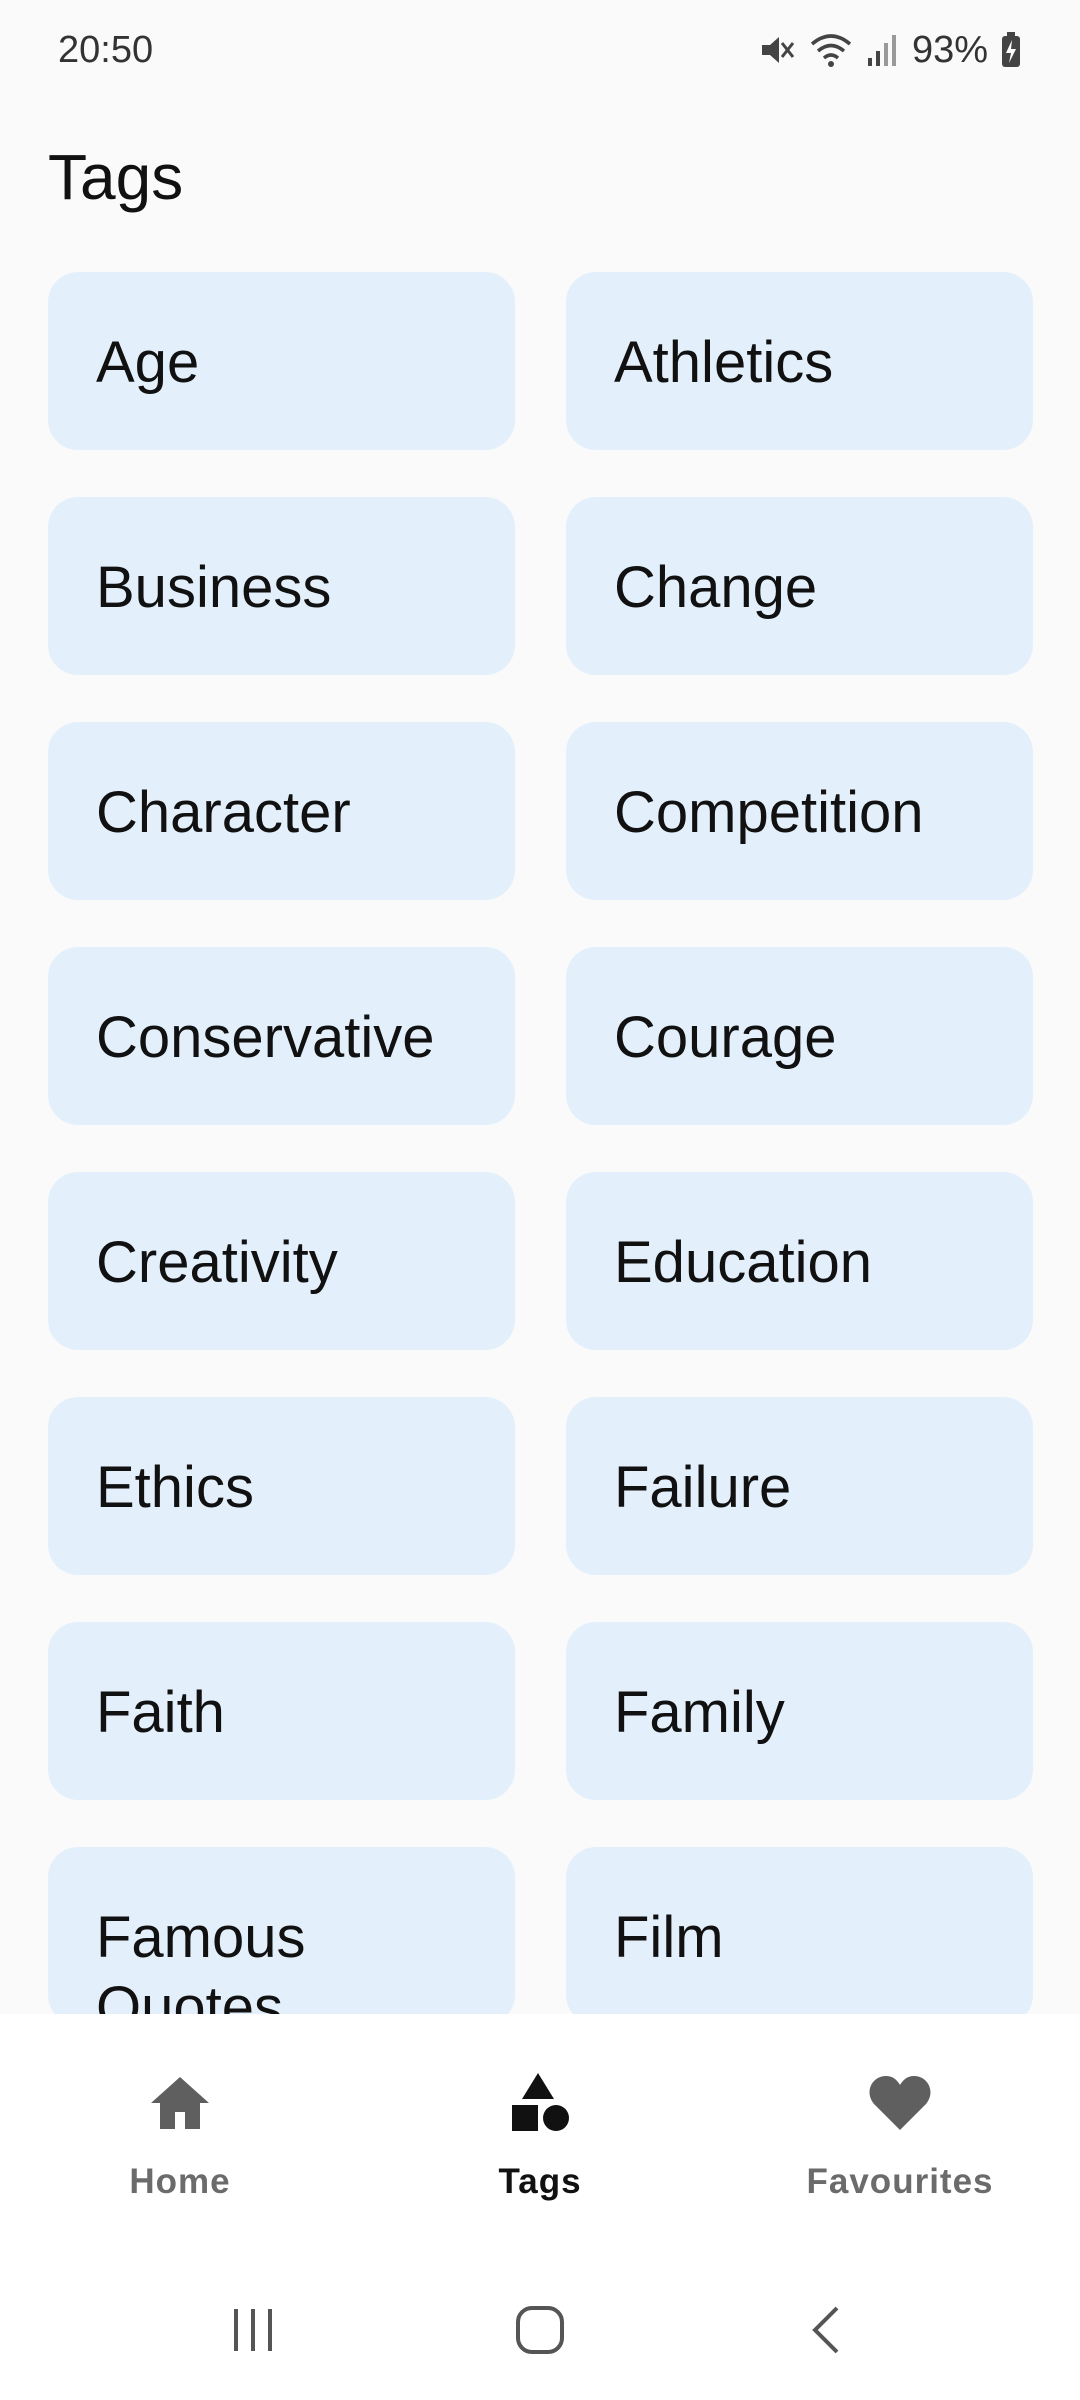 This screenshot has height=2400, width=1080. Describe the element at coordinates (799, 1486) in the screenshot. I see `tag-card-failure: Failure` at that location.